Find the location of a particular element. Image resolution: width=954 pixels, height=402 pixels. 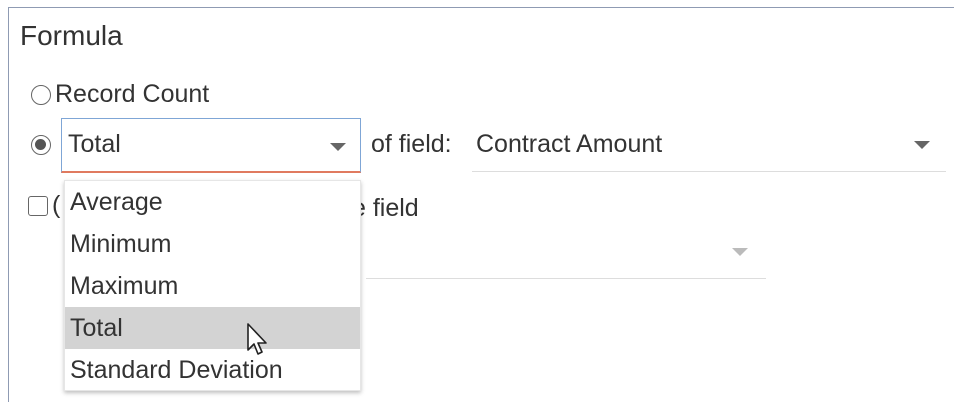

secondary-field-label-left: ( is located at coordinates (56, 205).